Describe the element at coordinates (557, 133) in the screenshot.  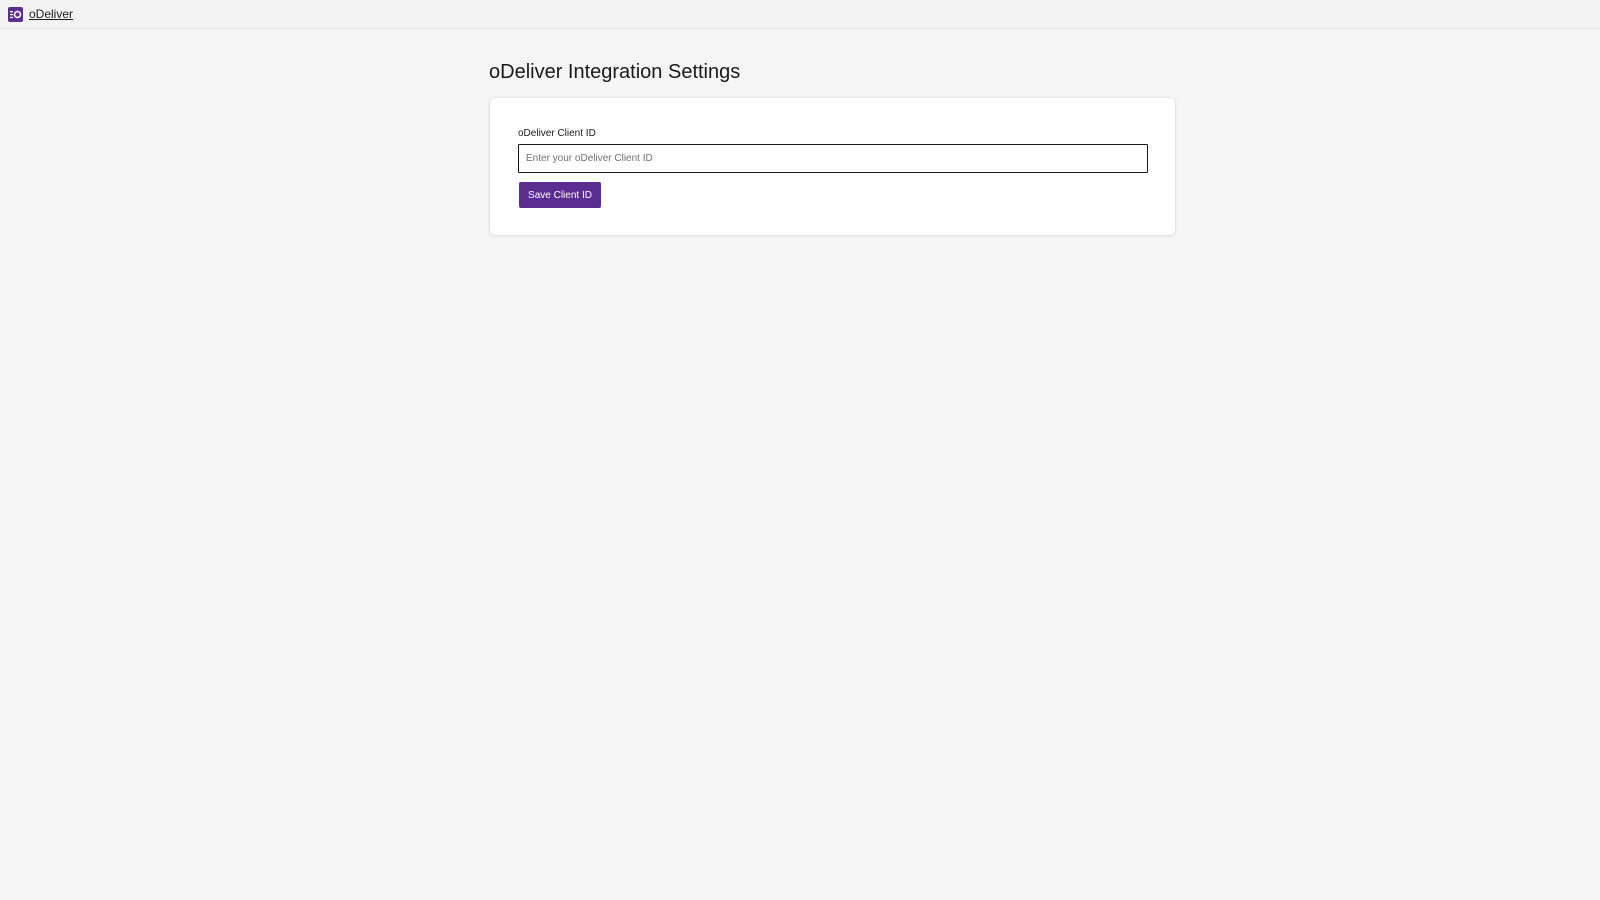
I see `client-id-label: oDeliver Client ID` at that location.